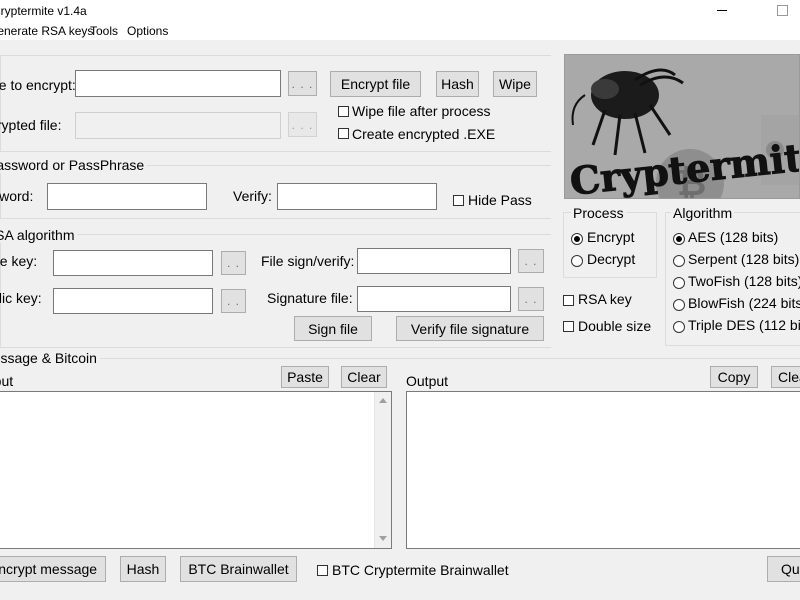 Image resolution: width=800 pixels, height=600 pixels. I want to click on process-group, so click(610, 245).